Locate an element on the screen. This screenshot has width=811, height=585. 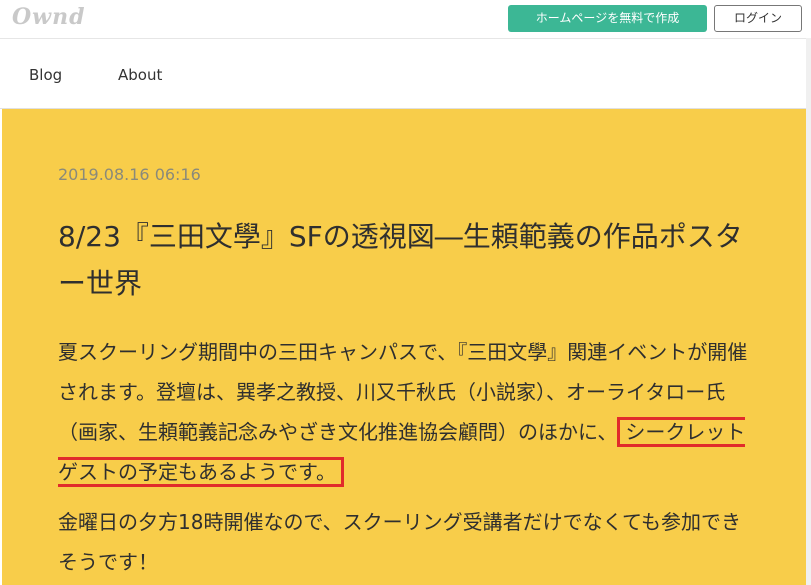
nav-item-about: About is located at coordinates (140, 75).